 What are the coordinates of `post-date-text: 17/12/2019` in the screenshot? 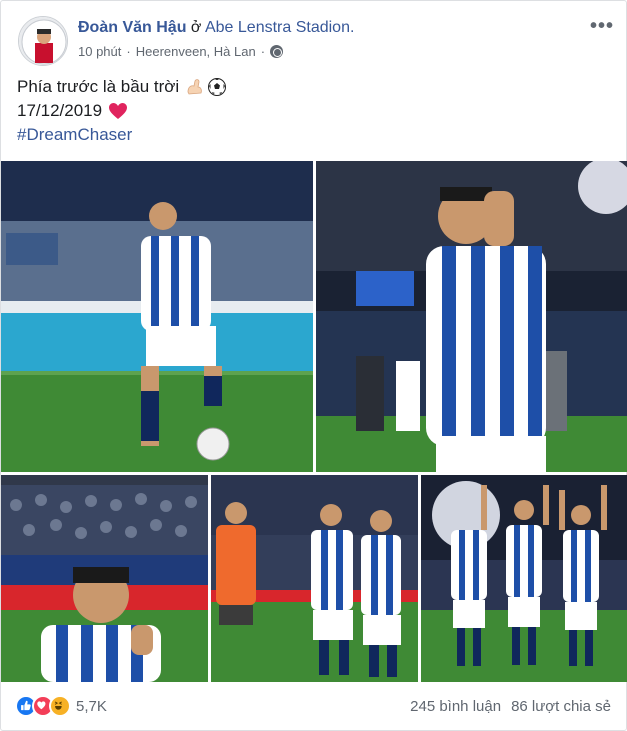 It's located at (60, 110).